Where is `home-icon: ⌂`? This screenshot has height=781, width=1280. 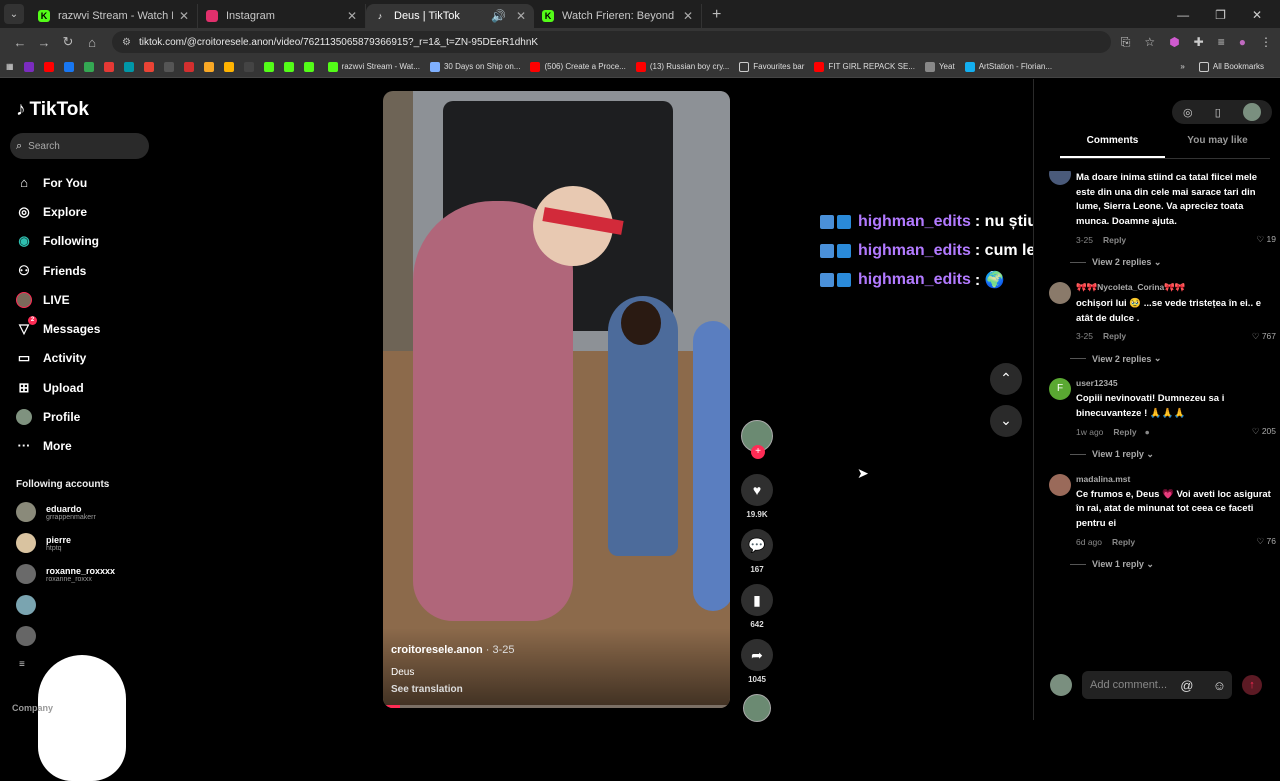 home-icon: ⌂ is located at coordinates (92, 42).